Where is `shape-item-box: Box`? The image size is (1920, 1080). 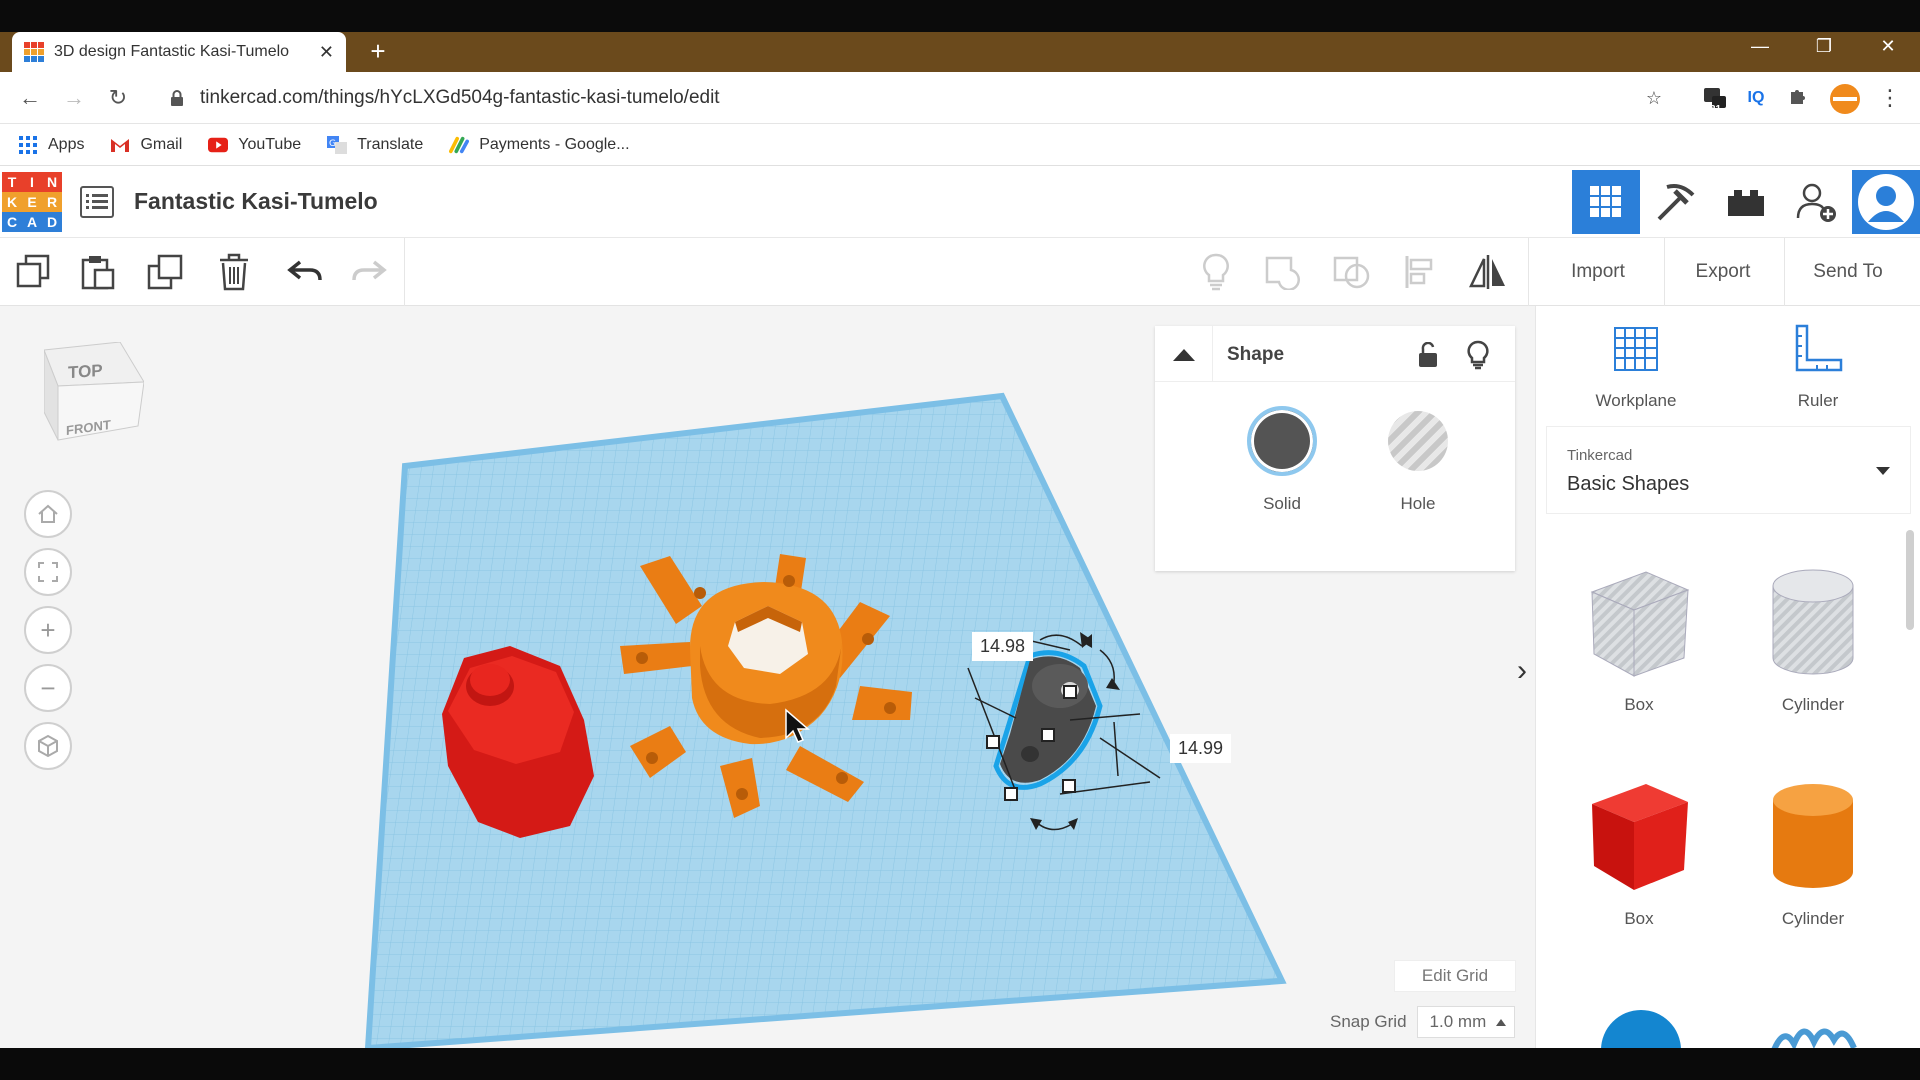 shape-item-box: Box is located at coordinates (1639, 853).